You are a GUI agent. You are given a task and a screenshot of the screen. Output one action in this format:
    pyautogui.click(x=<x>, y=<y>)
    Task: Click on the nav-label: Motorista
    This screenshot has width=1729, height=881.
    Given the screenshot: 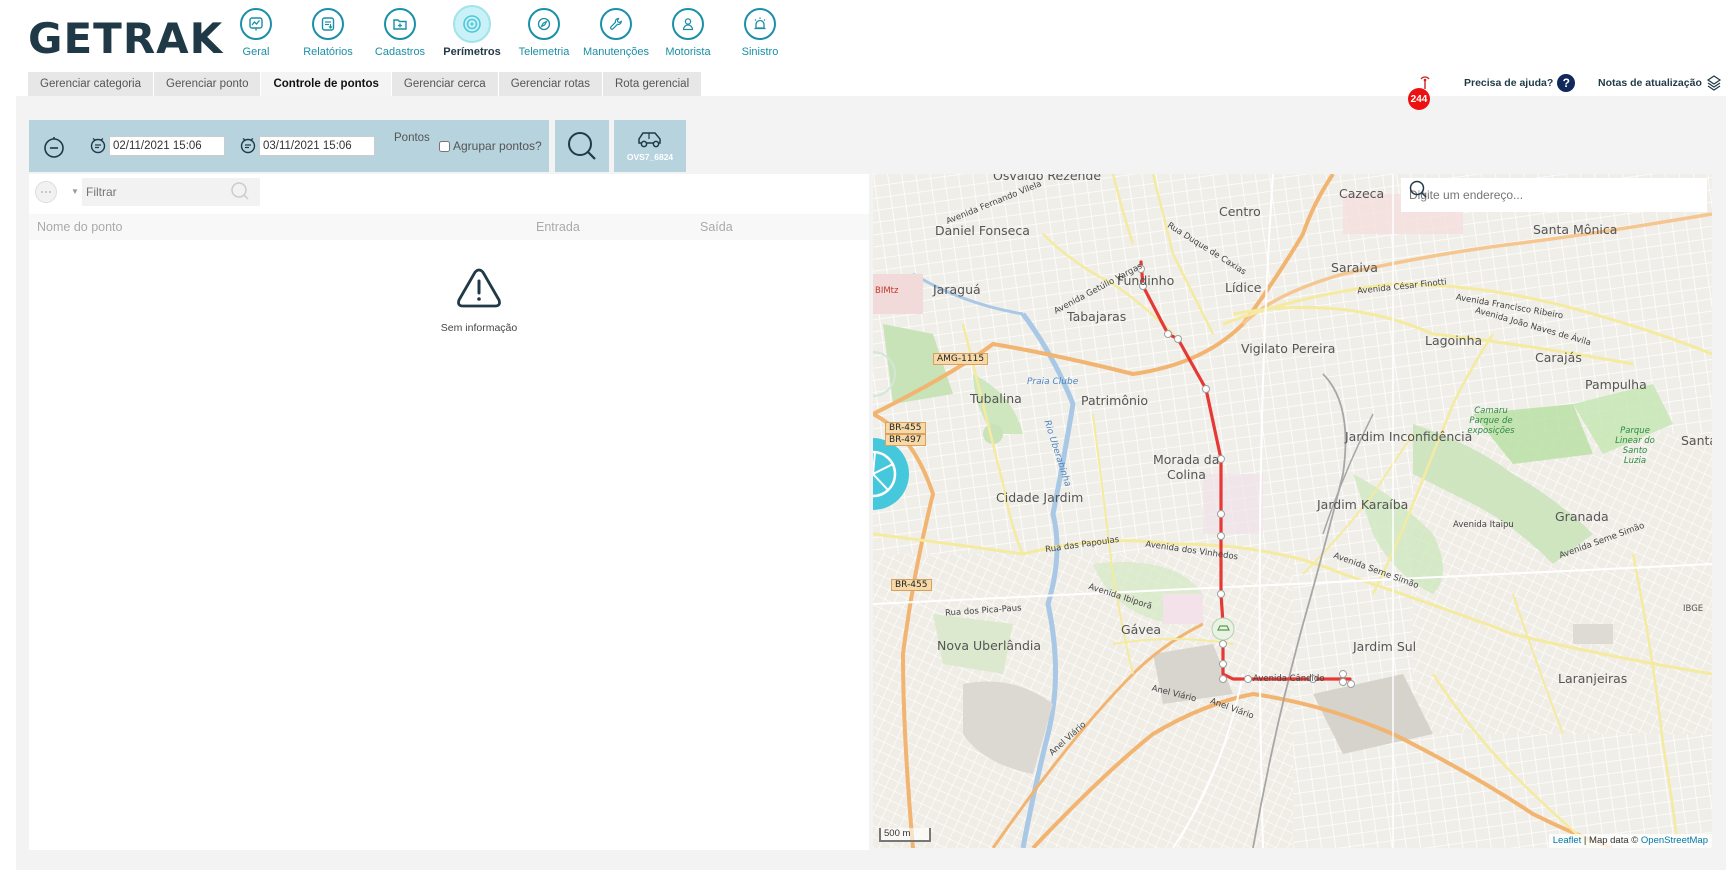 What is the action you would take?
    pyautogui.click(x=688, y=52)
    